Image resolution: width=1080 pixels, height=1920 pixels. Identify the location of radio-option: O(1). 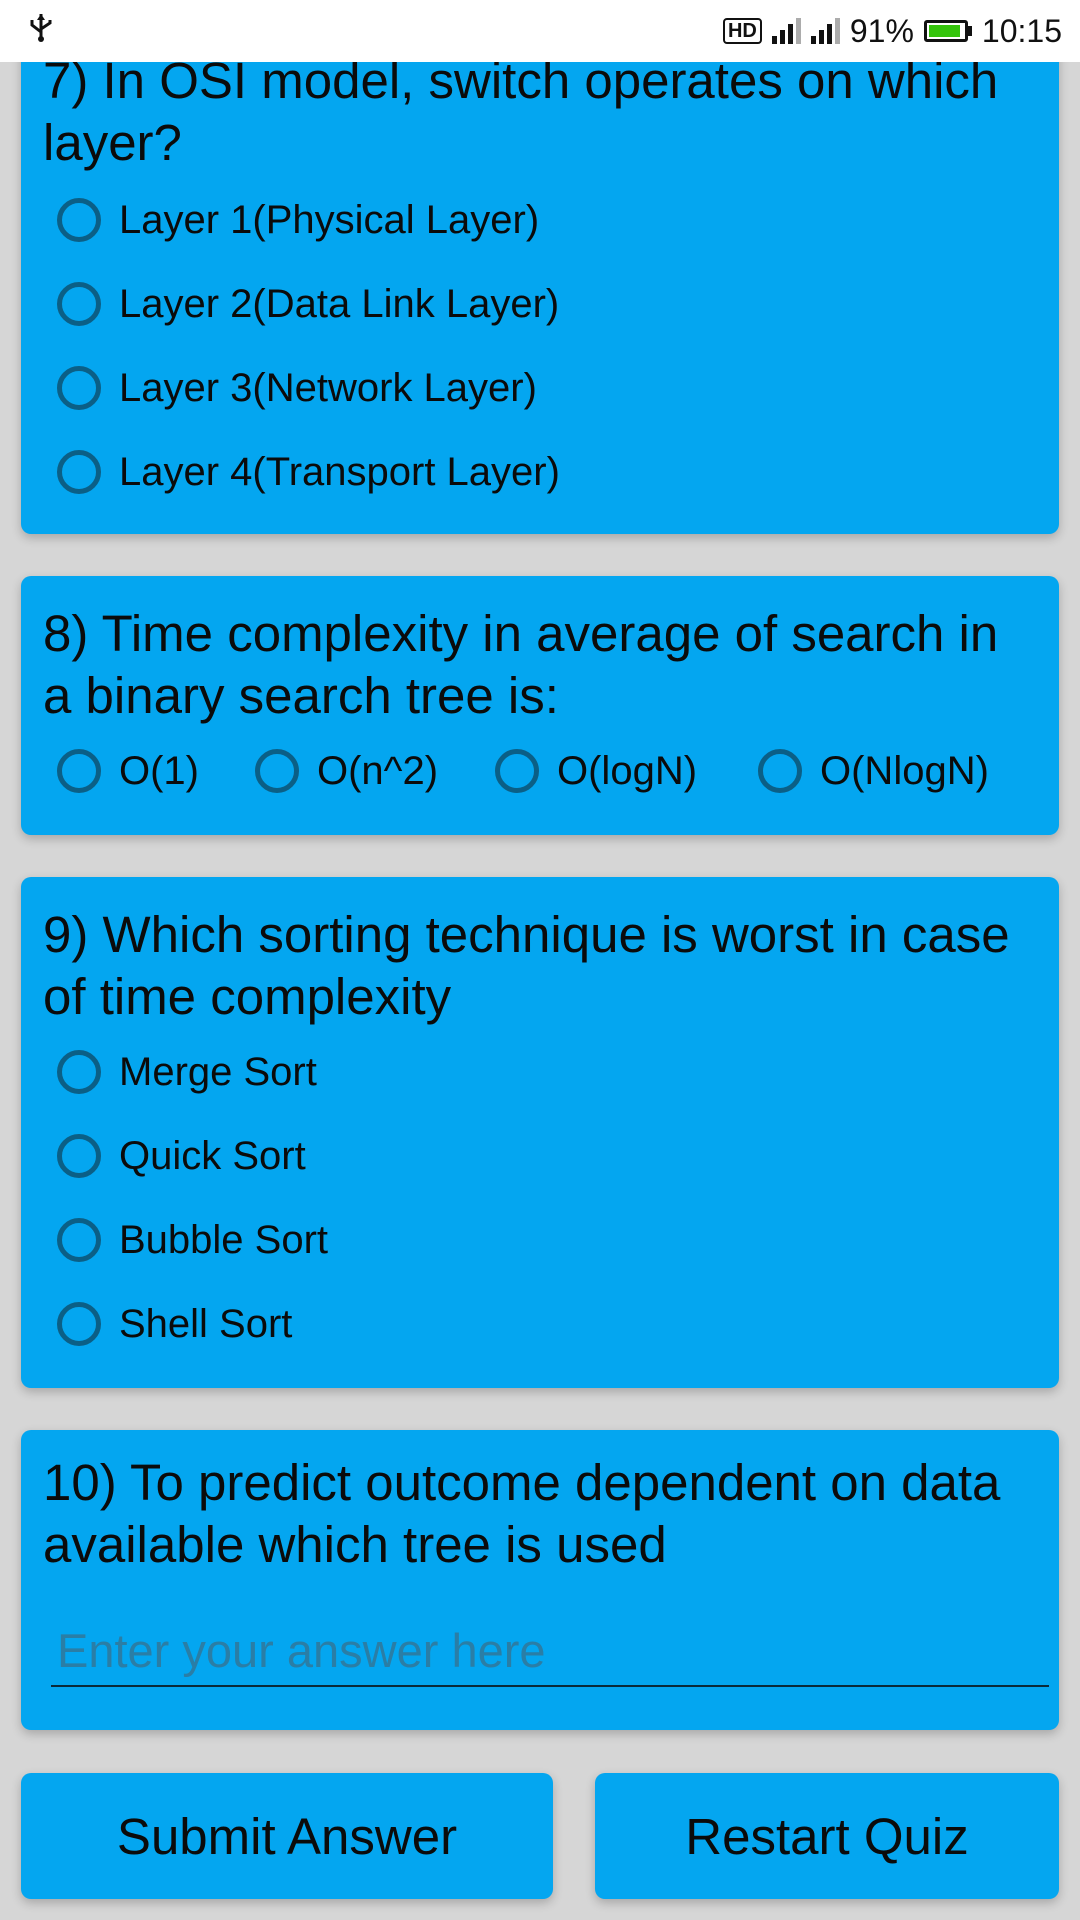
(128, 771).